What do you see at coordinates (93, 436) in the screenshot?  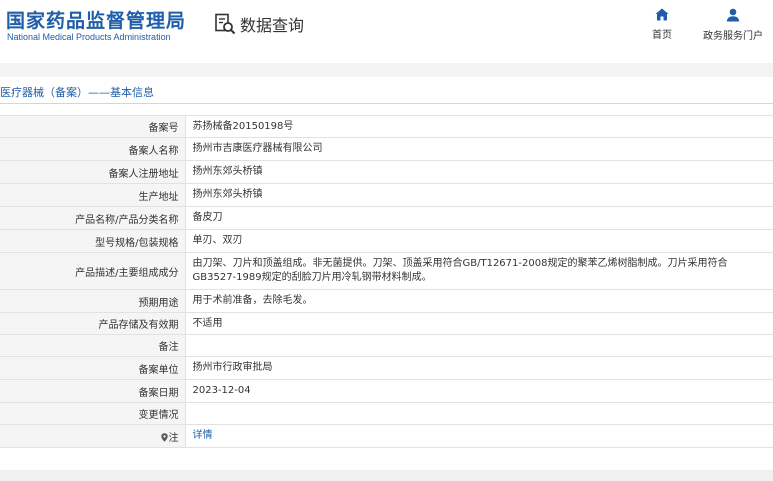 I see `note-label-cell: 注` at bounding box center [93, 436].